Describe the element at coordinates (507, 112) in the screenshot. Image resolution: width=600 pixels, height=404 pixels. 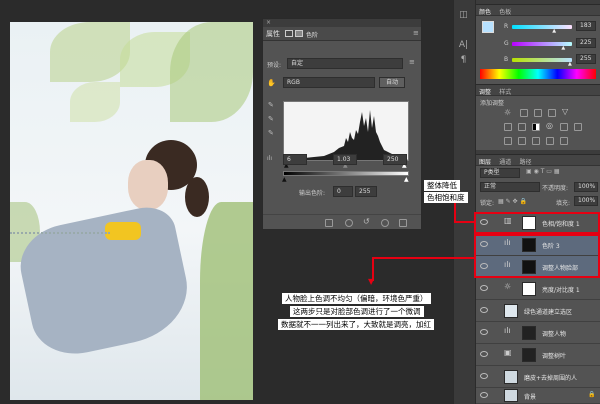
I see `brightness-icon: ☼` at that location.